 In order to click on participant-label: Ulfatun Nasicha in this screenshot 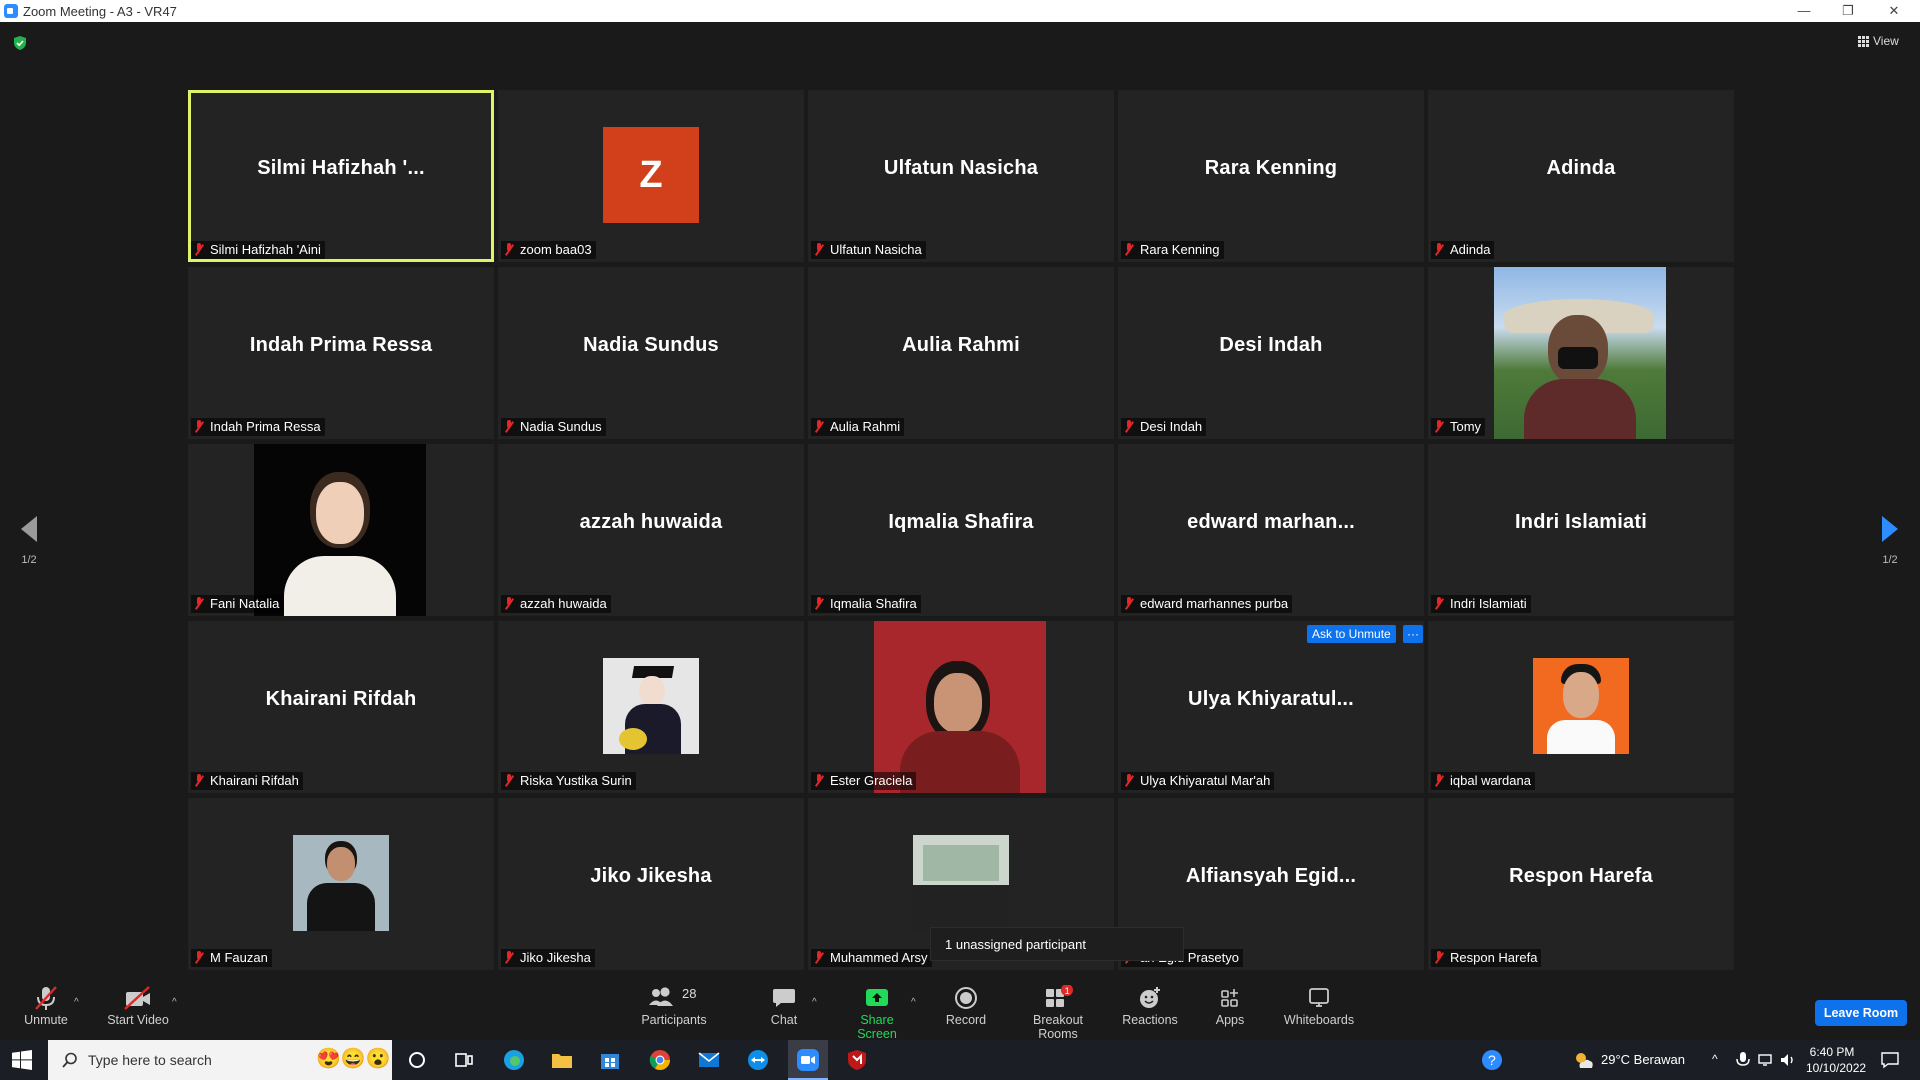, I will do `click(868, 250)`.